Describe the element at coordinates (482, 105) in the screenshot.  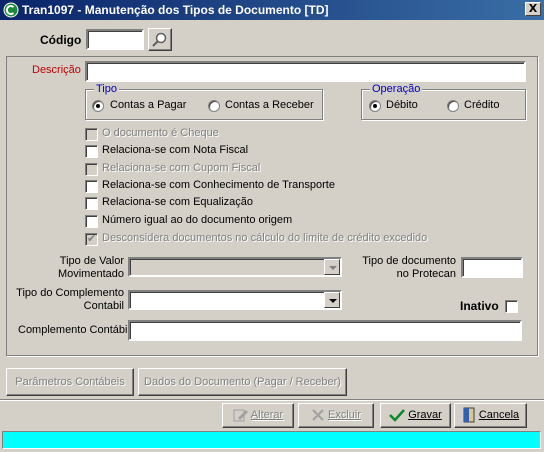
I see `radio-label-credito: Crédito` at that location.